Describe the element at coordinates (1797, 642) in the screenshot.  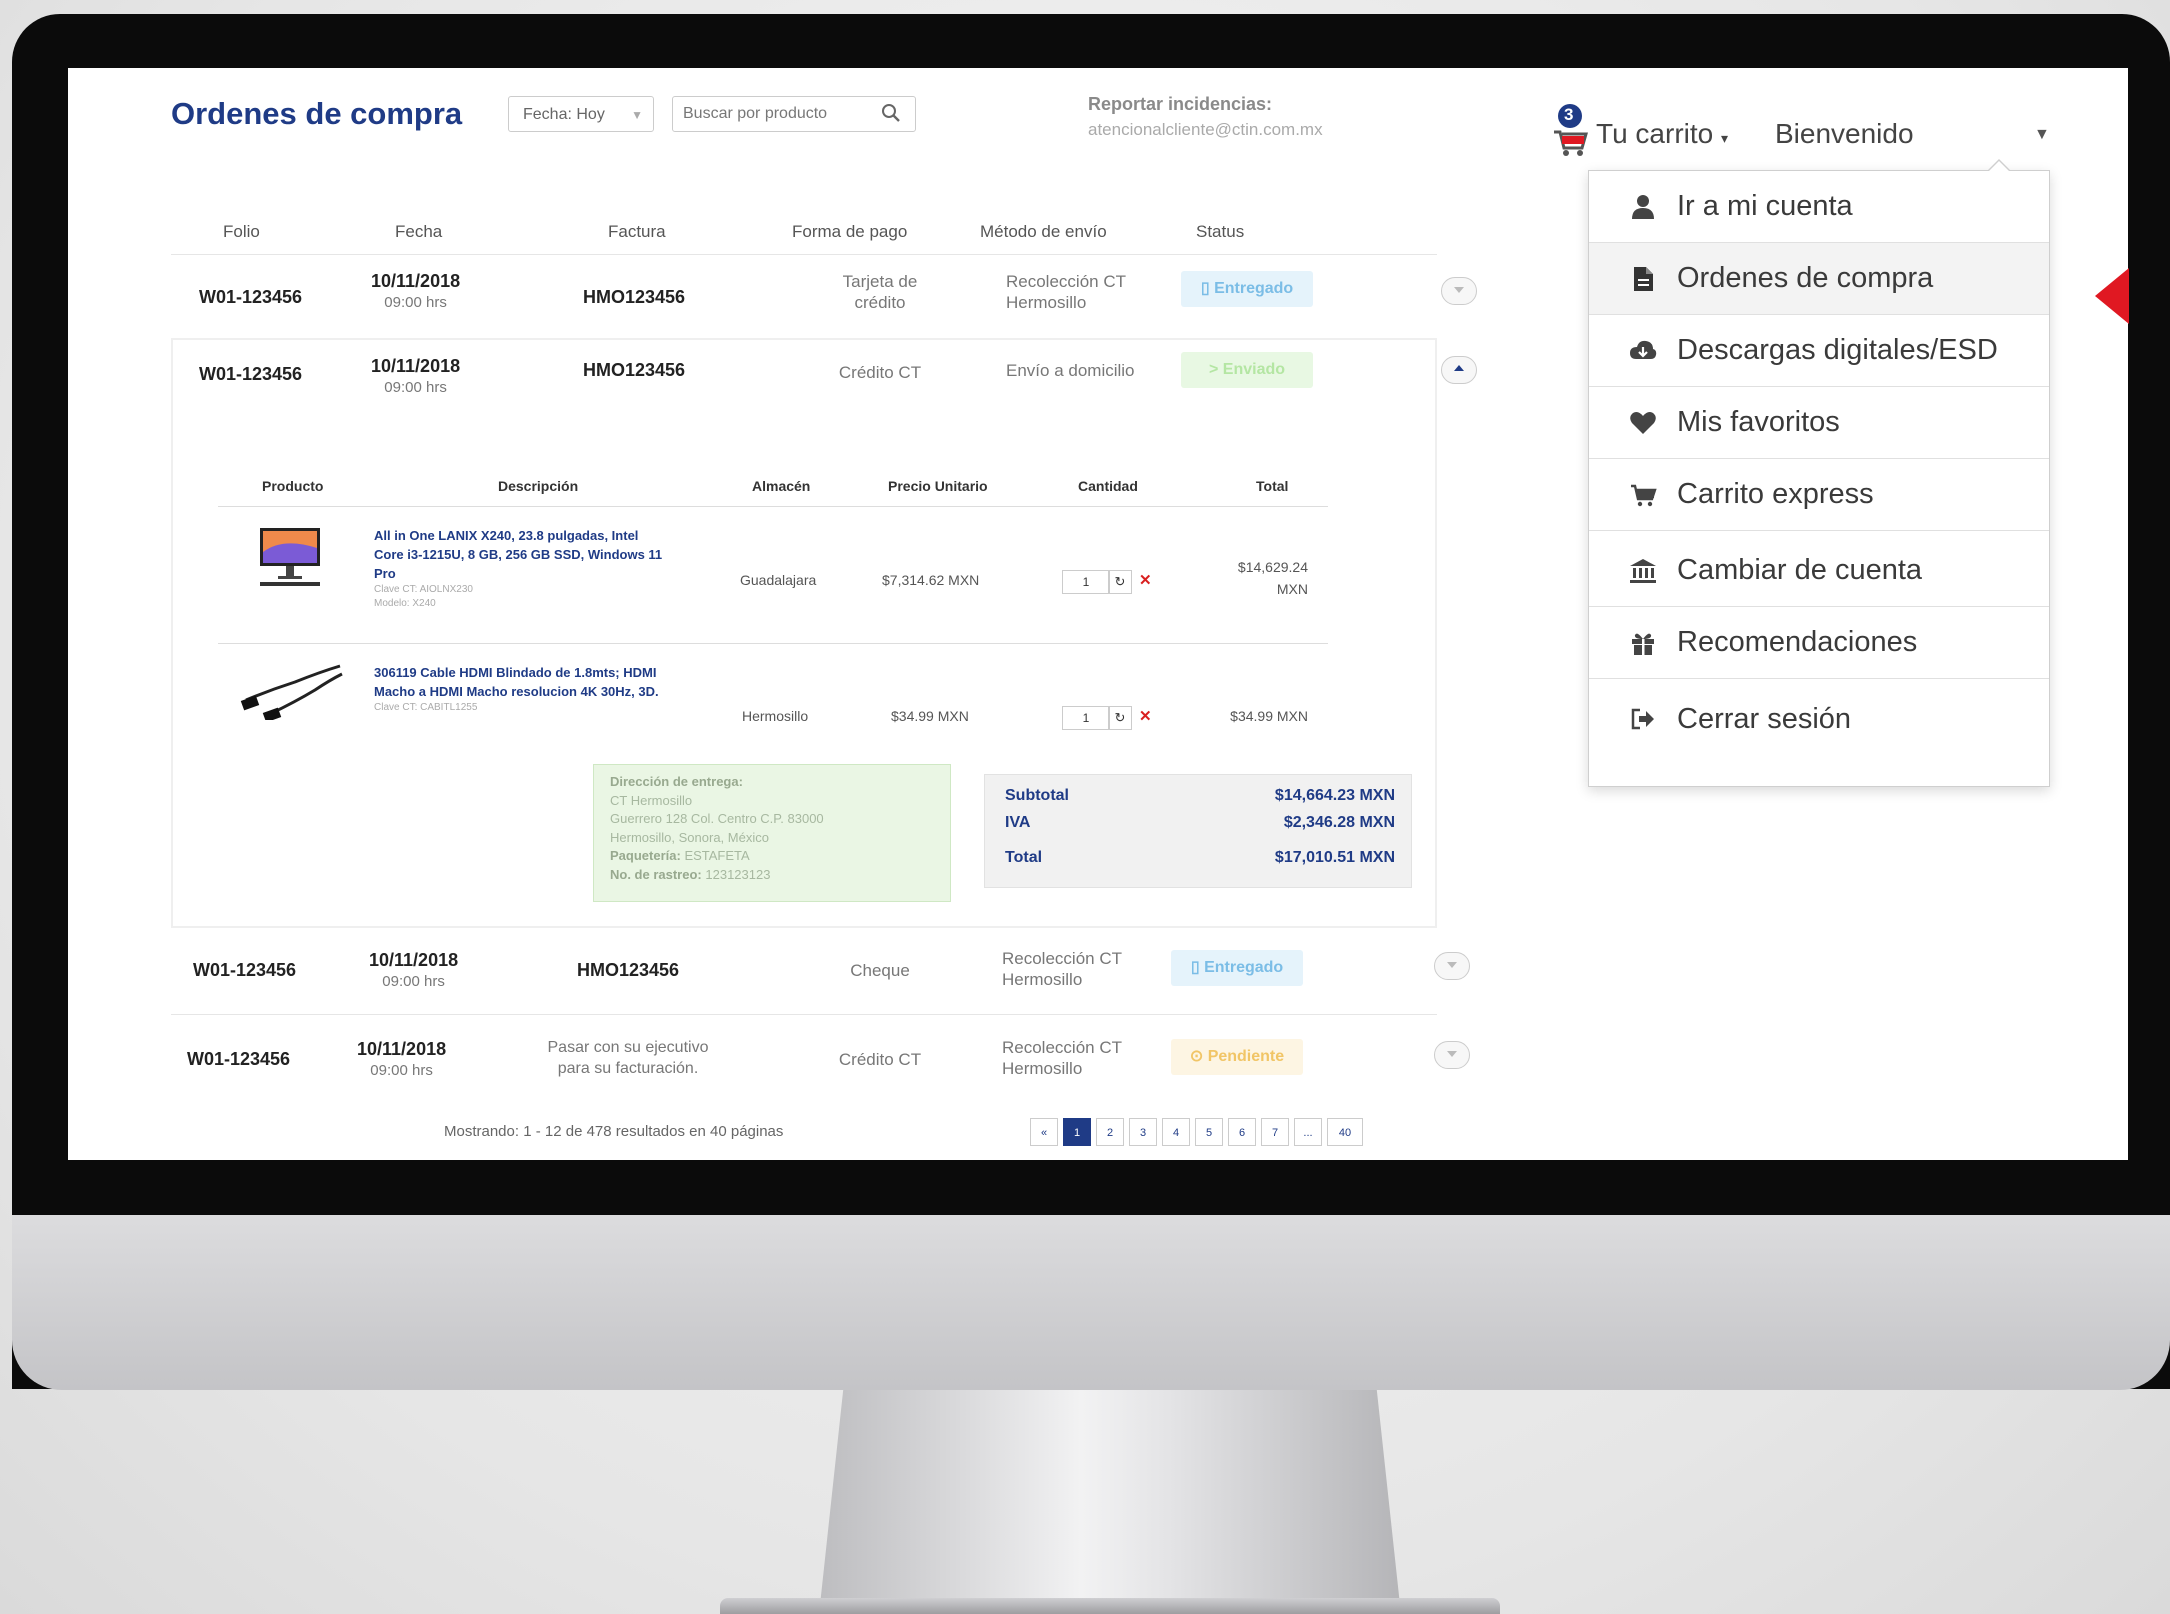
I see `menu-item-label: Recomendaciones` at that location.